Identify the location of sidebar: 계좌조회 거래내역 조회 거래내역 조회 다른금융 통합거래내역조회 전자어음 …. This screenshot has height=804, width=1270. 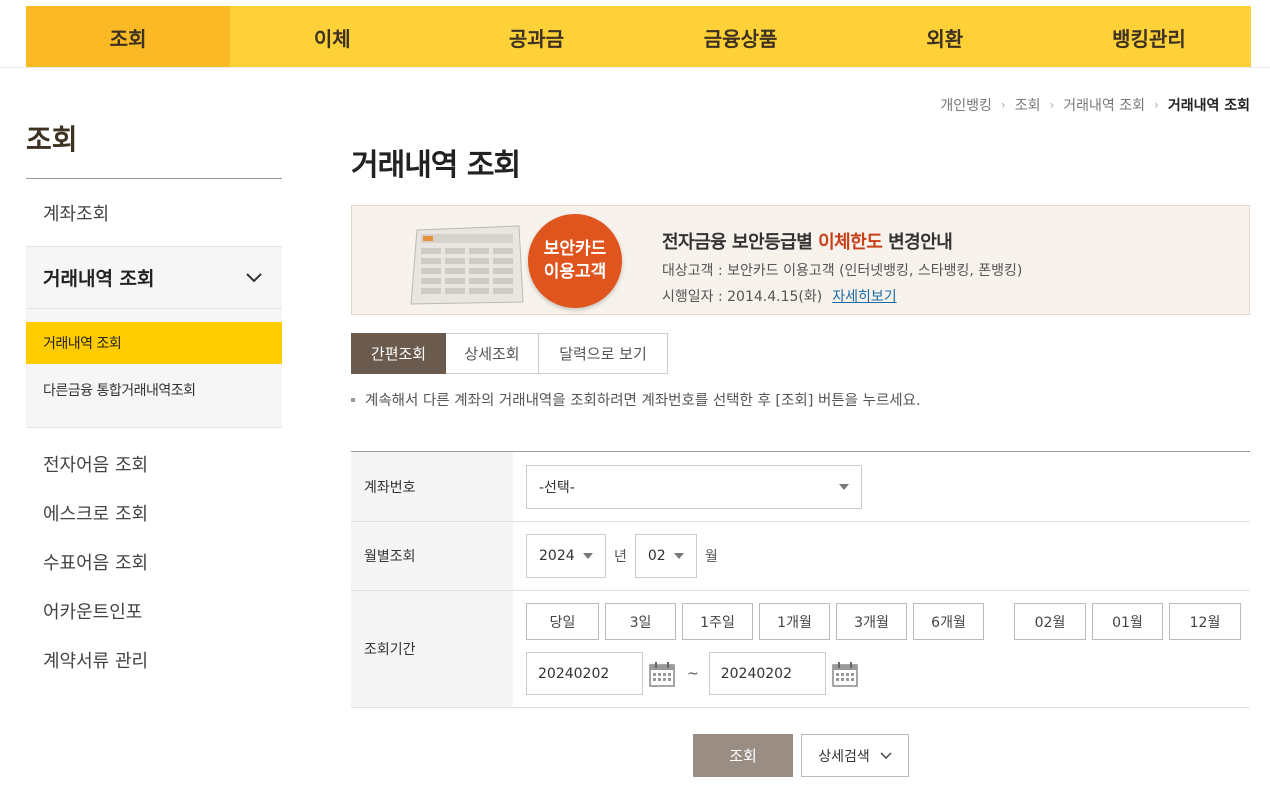
(154, 431).